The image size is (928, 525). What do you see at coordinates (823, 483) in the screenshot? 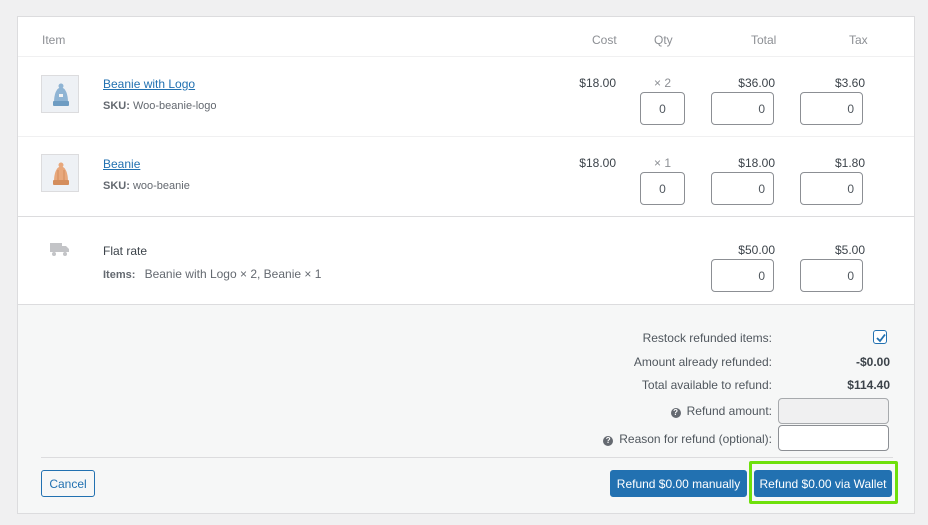
I see `refund-via-wallet-button: Refund $0.00 via Wallet` at bounding box center [823, 483].